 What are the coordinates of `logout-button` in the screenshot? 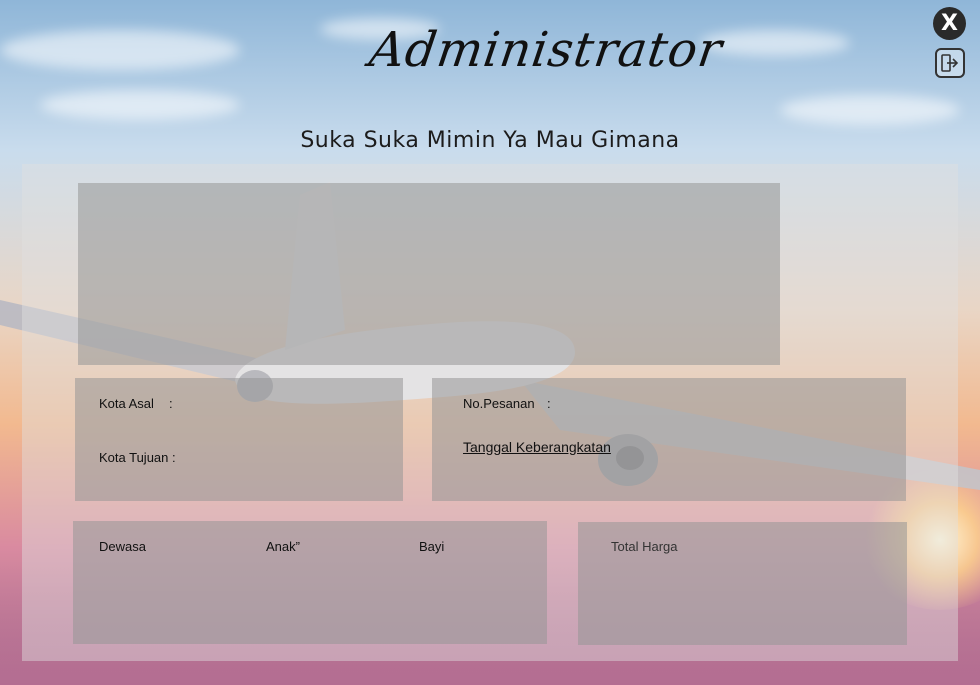 It's located at (950, 63).